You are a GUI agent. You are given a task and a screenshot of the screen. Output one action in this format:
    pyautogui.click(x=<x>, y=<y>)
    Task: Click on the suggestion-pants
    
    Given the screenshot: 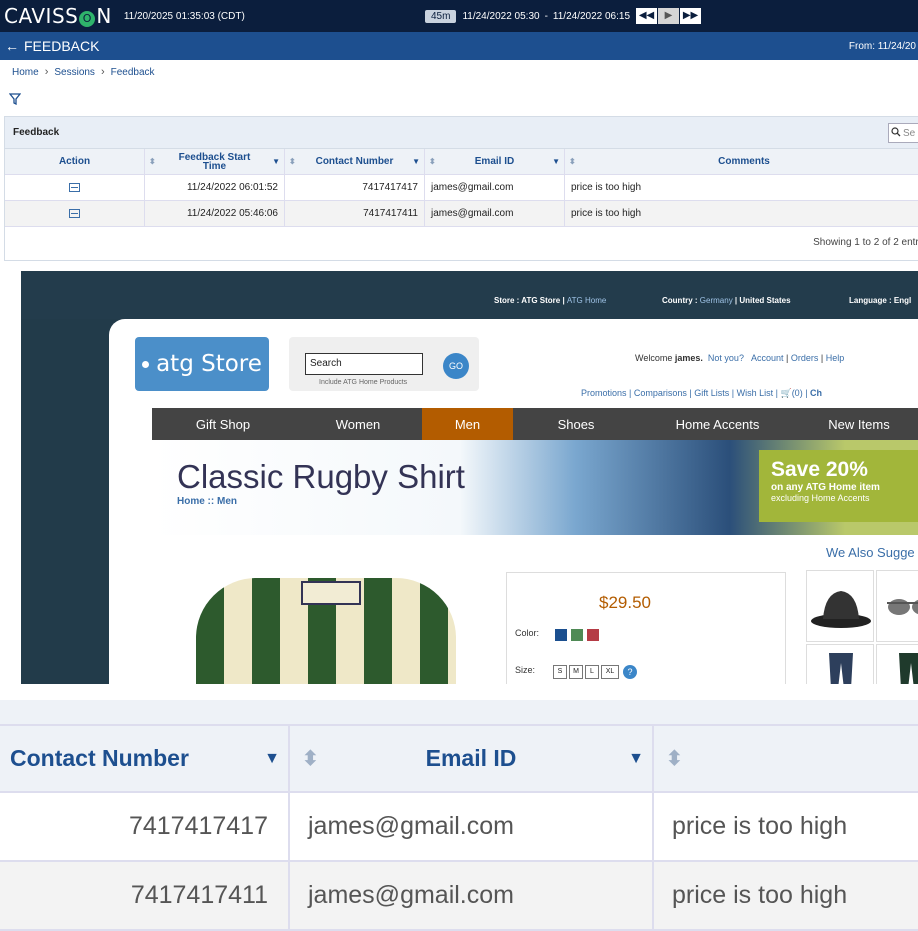 What is the action you would take?
    pyautogui.click(x=897, y=664)
    